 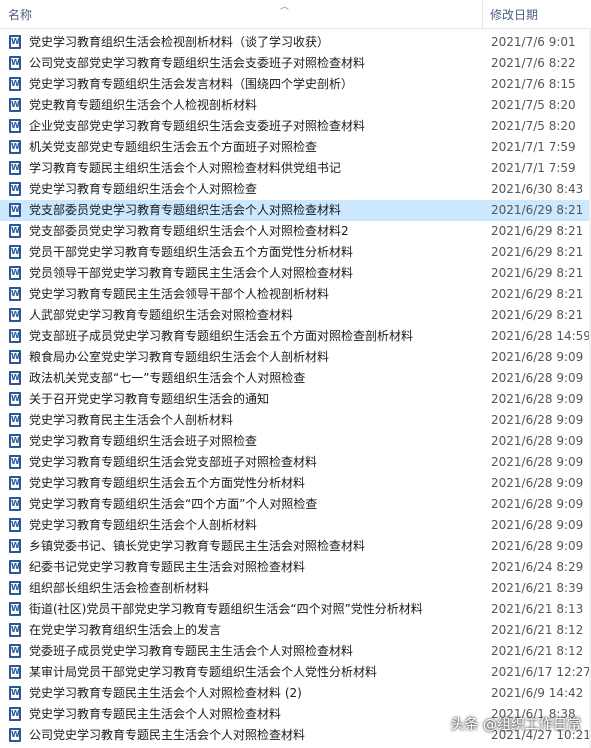 I want to click on watermark: 头条 @组织工作日常, so click(x=515, y=725).